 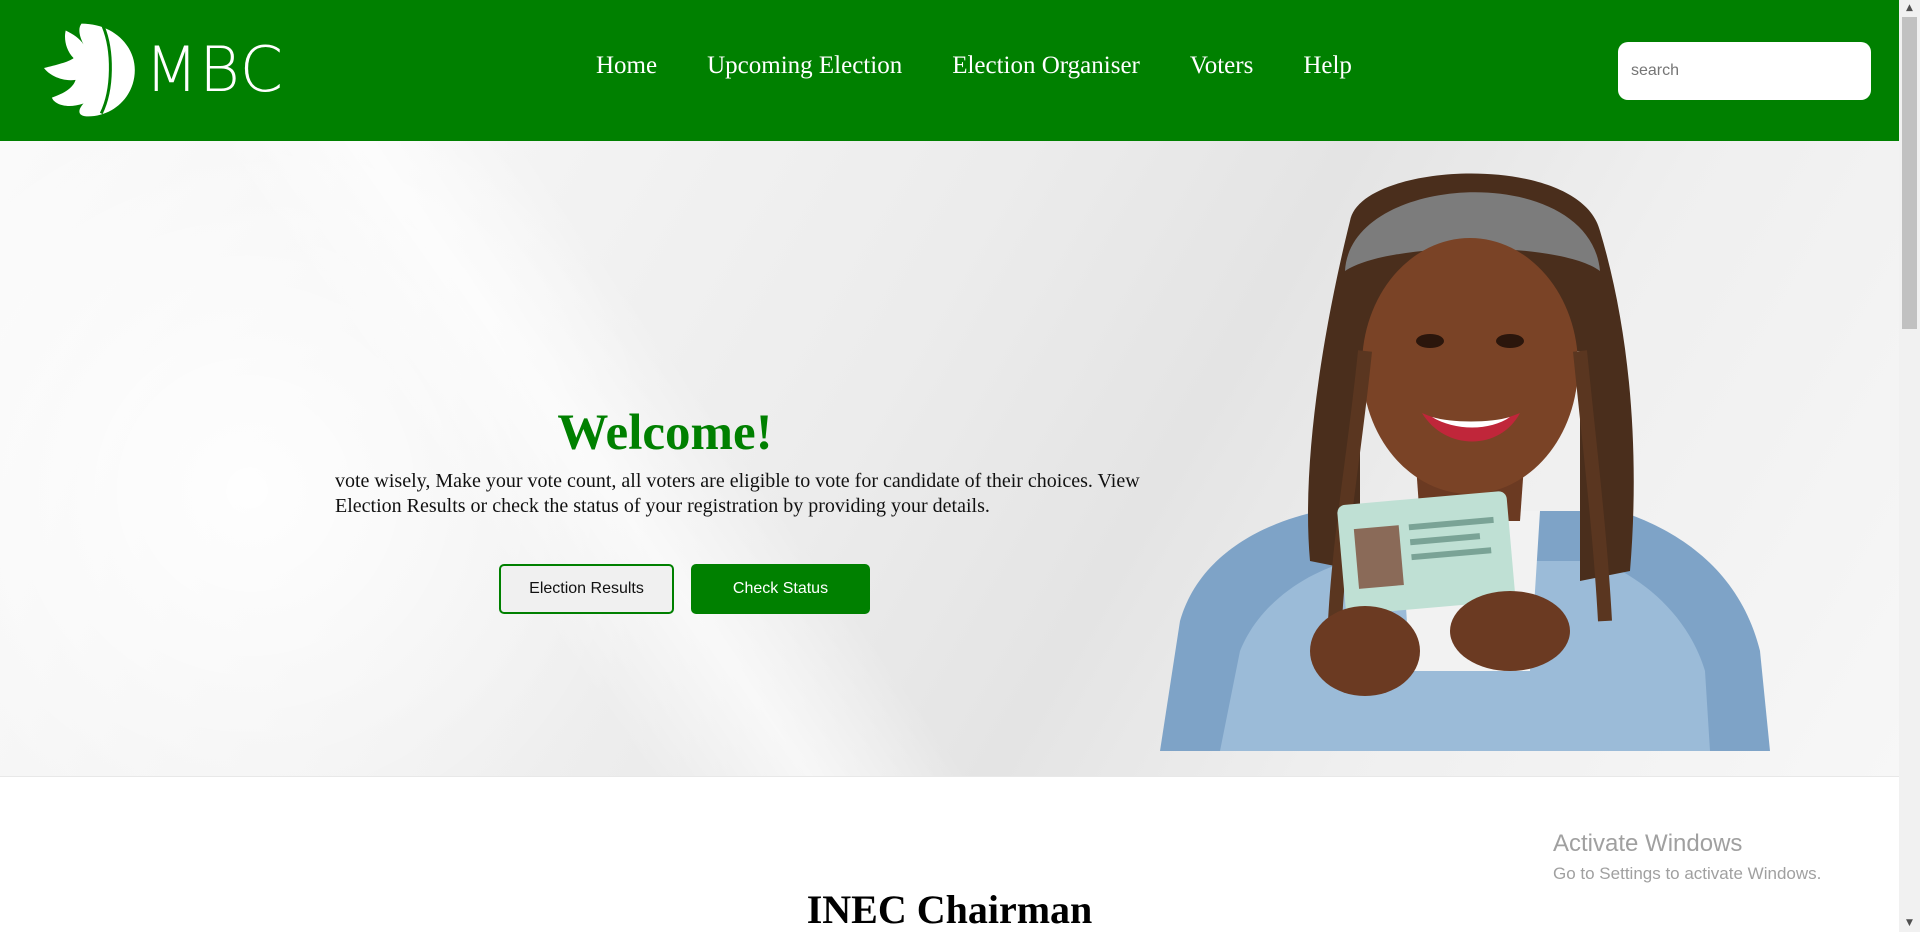 What do you see at coordinates (1648, 843) in the screenshot?
I see `watermark-title: Activate Windows` at bounding box center [1648, 843].